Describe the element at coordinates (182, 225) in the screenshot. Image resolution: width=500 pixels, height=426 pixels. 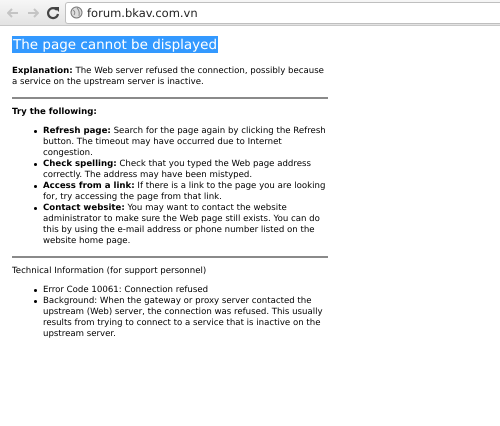
I see `suggestion-text: Contact website: You may want to contact the website administrator to make sure the Web page still exists. You can do this by using the e-mail address or phone number listed on the website home page.` at that location.